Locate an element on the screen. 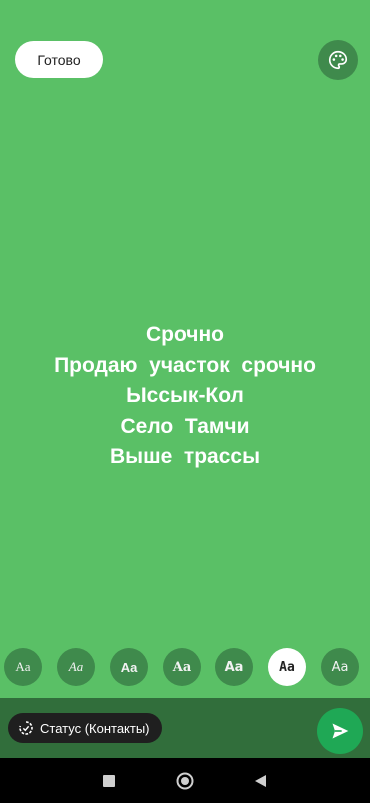  font-style-picker: Aa Aa Aa Aa Aa Aa Aa is located at coordinates (185, 668).